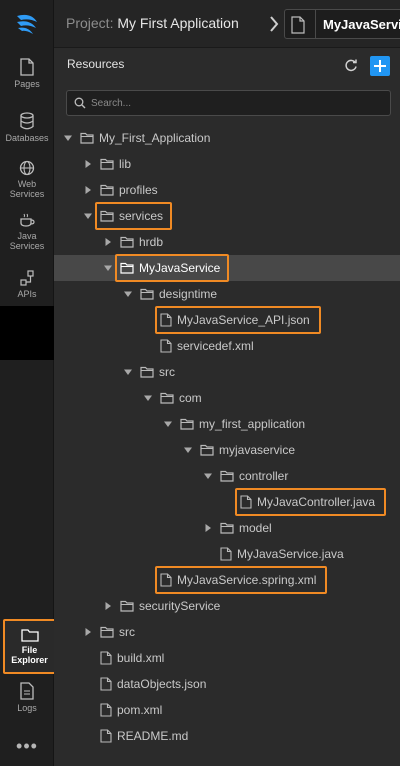 Image resolution: width=400 pixels, height=766 pixels. I want to click on tree-item-label: MyJavaService.java, so click(290, 554).